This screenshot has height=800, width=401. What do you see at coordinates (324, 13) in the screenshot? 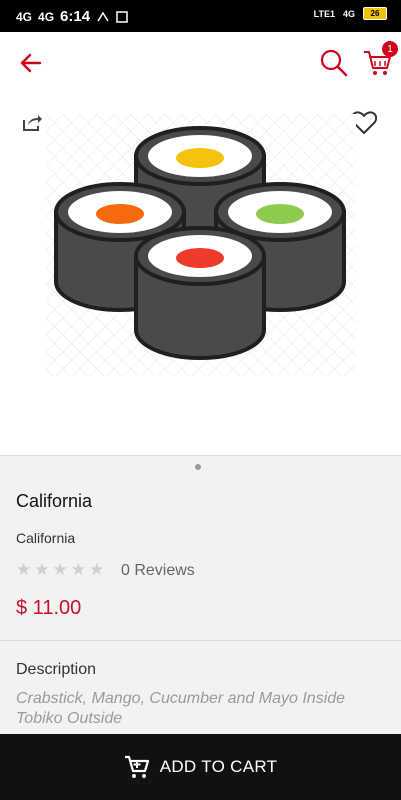
I see `lte-label: LTE1` at bounding box center [324, 13].